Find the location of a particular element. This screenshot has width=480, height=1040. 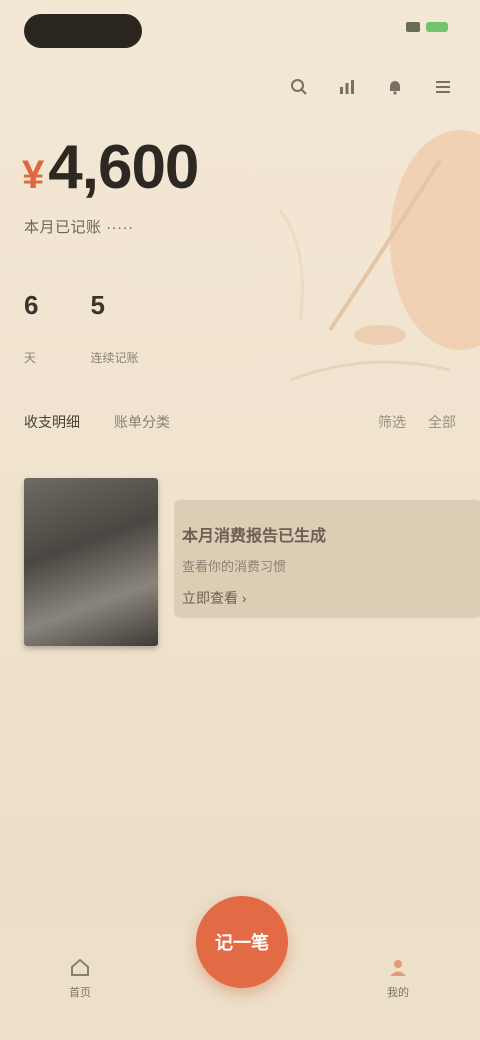

user-icon is located at coordinates (398, 968).